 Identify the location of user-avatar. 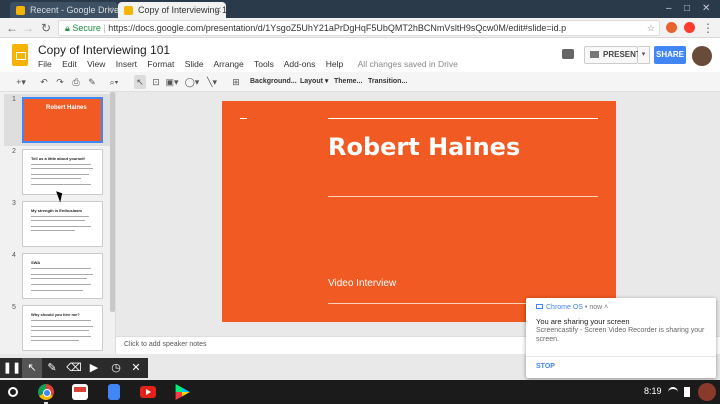
(707, 392).